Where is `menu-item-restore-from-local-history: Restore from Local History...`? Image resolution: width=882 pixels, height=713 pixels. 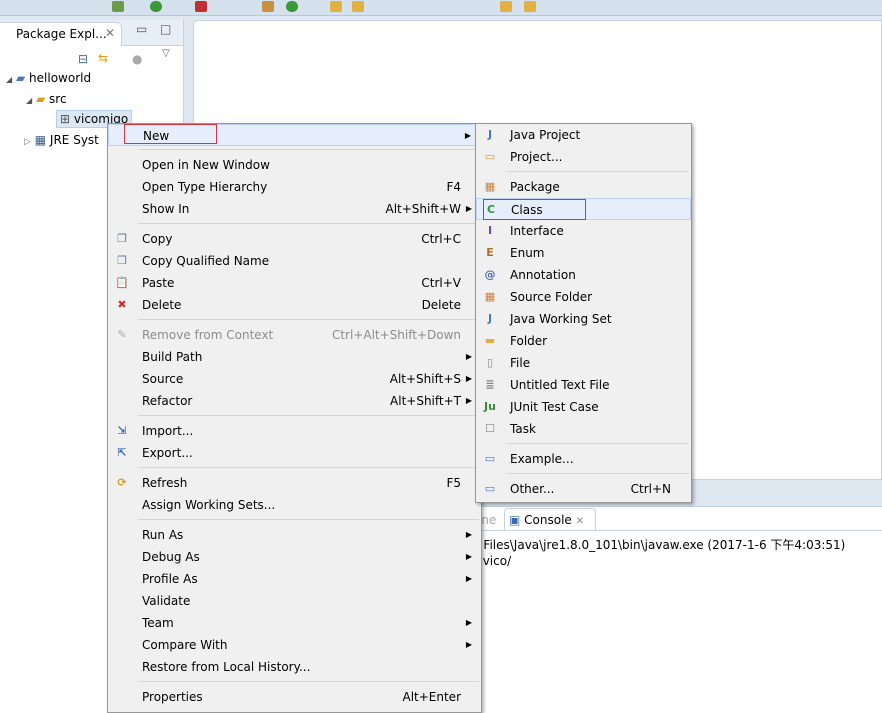 menu-item-restore-from-local-history: Restore from Local History... is located at coordinates (294, 667).